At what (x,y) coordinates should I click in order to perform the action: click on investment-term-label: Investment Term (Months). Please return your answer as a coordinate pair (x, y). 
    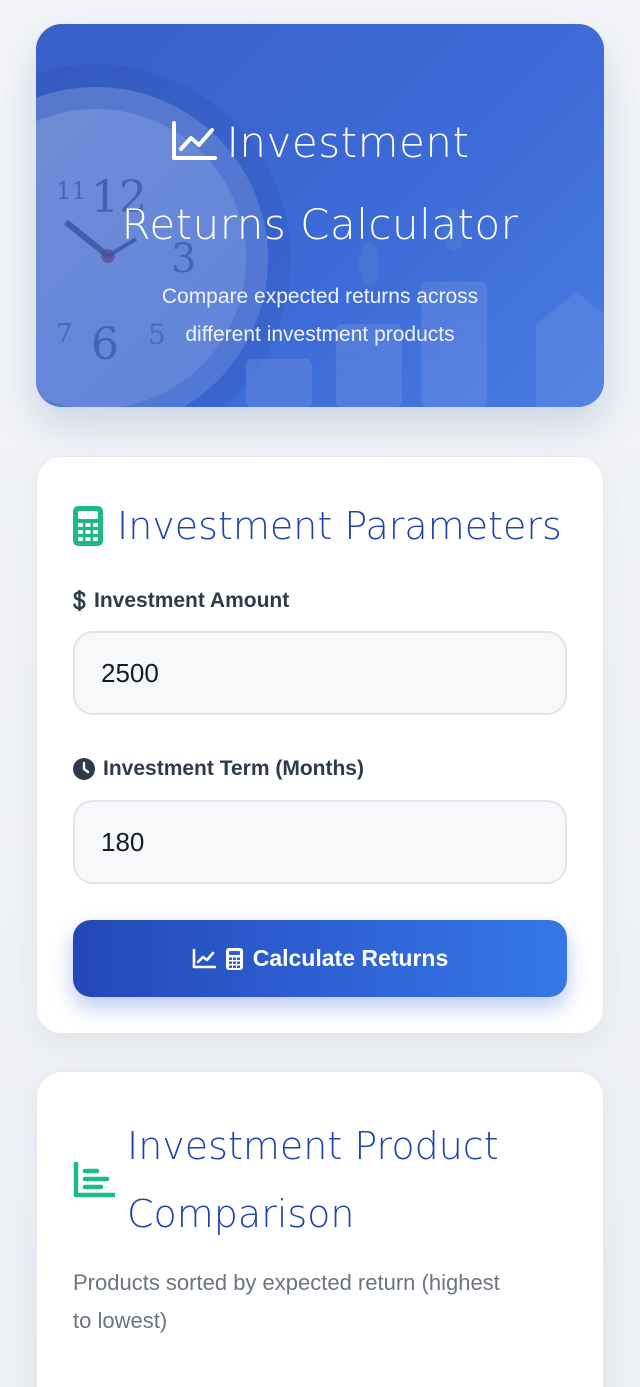
    Looking at the image, I should click on (218, 769).